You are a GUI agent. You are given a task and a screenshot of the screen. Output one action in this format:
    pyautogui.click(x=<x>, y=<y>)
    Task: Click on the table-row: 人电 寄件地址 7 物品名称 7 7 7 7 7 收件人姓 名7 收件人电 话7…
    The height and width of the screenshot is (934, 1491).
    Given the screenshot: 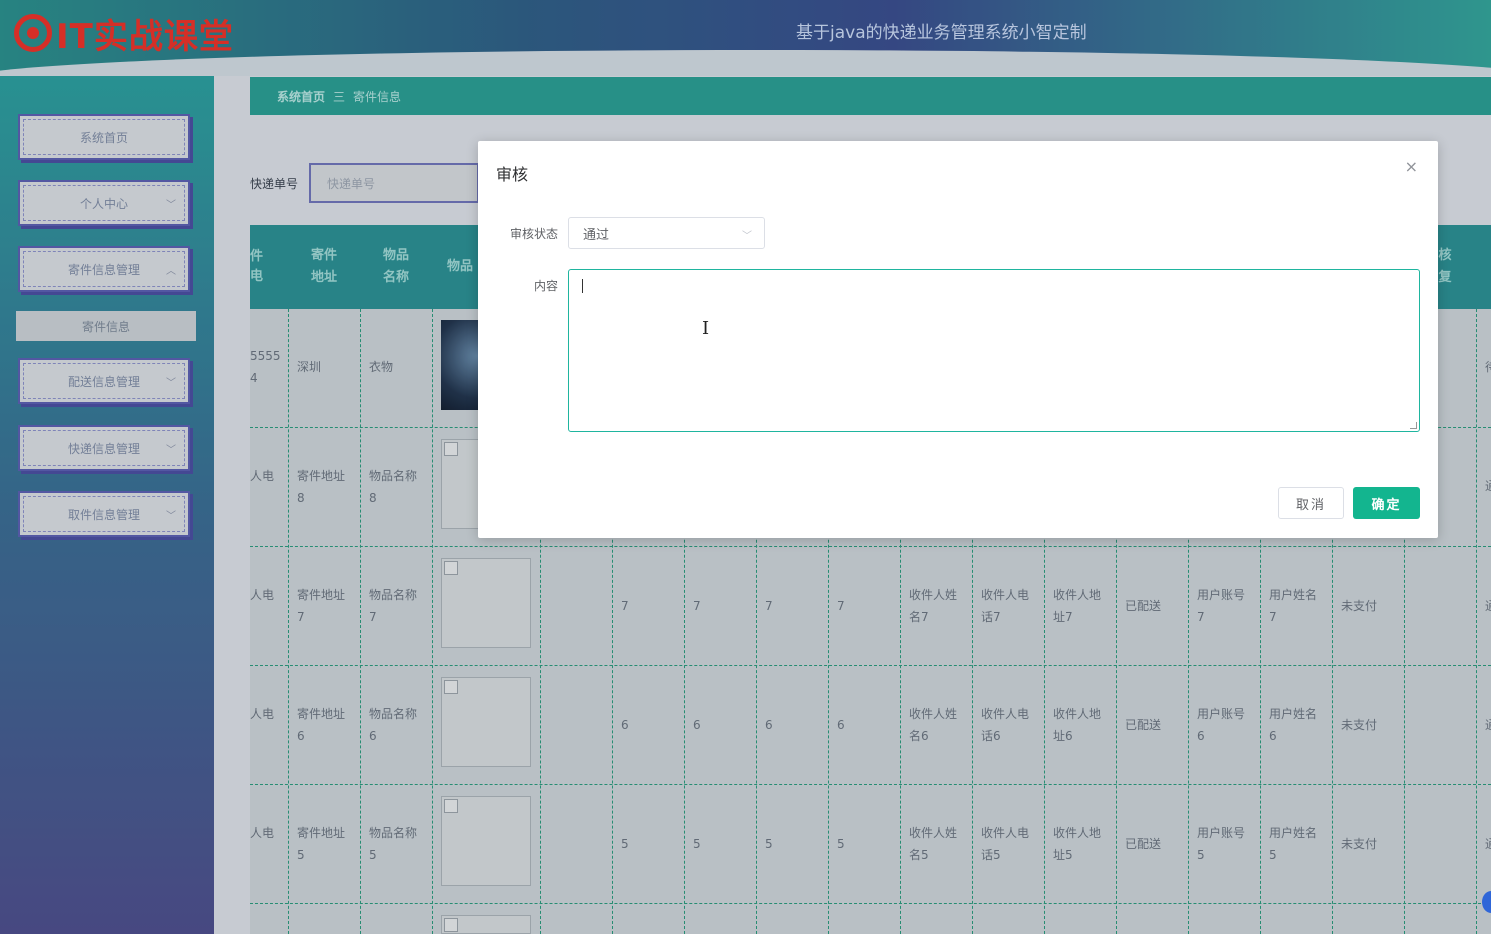 What is the action you would take?
    pyautogui.click(x=870, y=606)
    